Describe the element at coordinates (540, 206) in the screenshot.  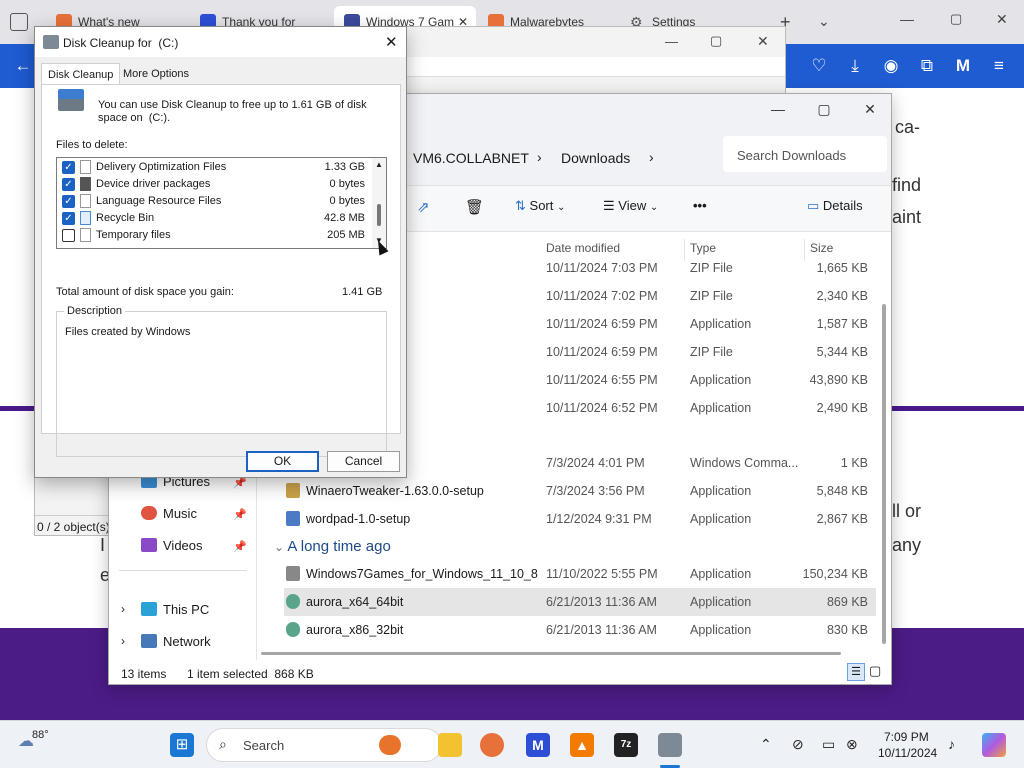
I see `sort-button: ⇅ Sort ⌄` at that location.